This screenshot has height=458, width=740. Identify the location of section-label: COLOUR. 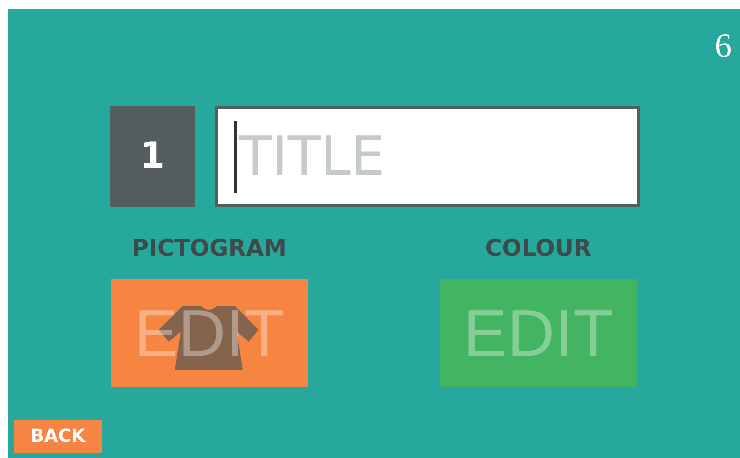
(538, 249).